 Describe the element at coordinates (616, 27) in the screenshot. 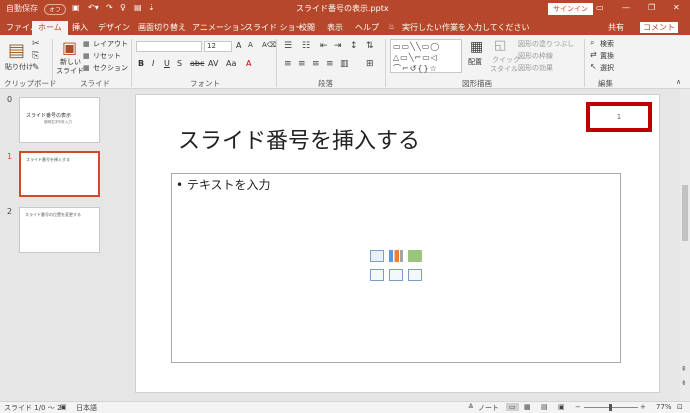

I see `share-button: 共有` at that location.